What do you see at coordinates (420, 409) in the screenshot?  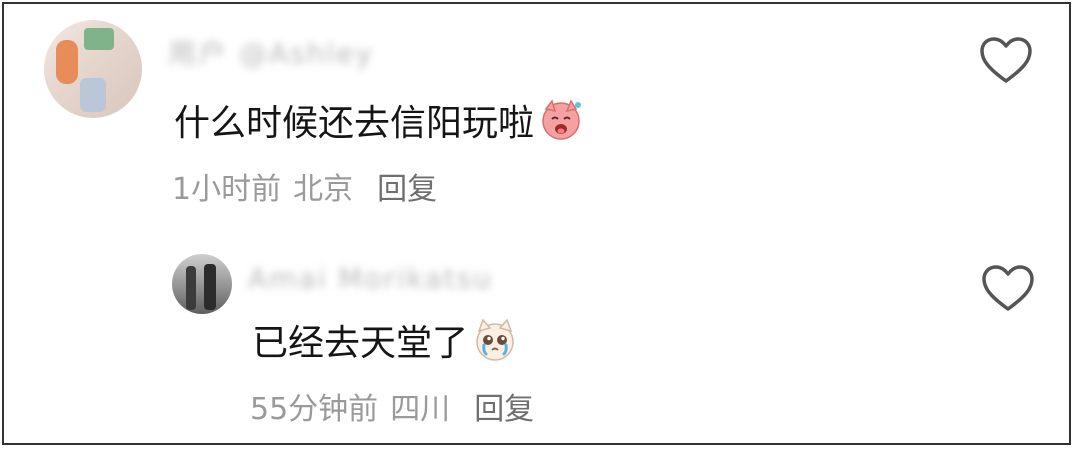 I see `comment-location: 四川` at bounding box center [420, 409].